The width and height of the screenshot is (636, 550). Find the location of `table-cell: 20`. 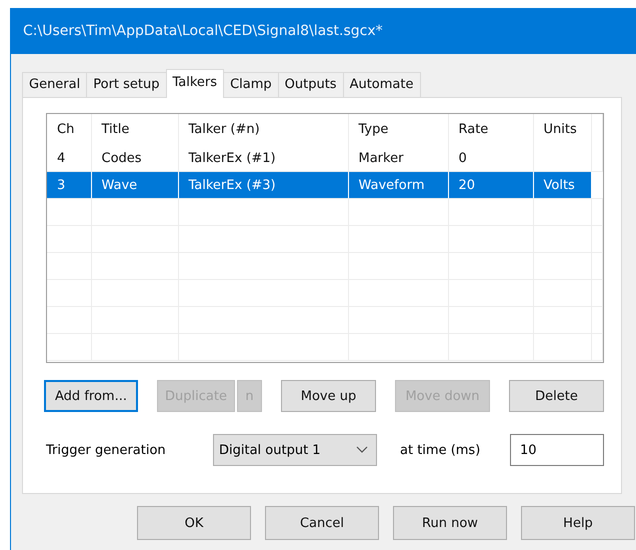

table-cell: 20 is located at coordinates (467, 185).